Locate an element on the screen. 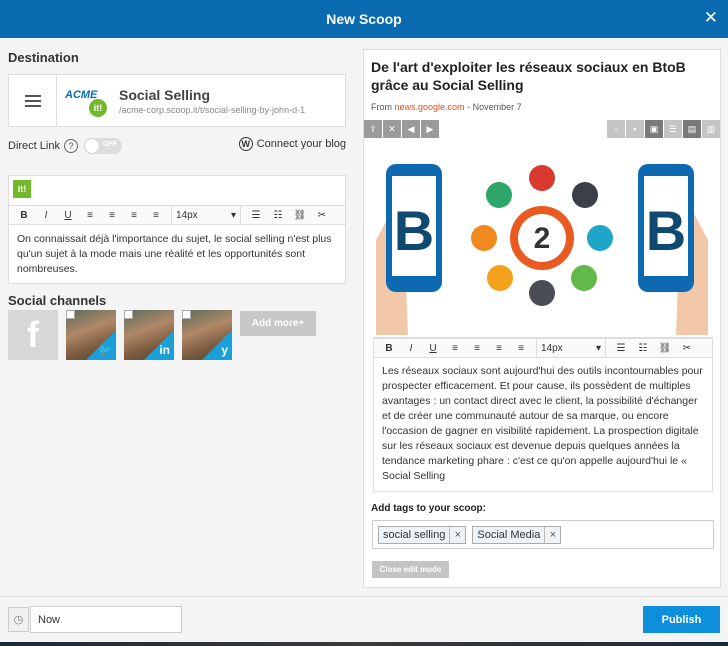 The image size is (728, 646). editor-toolbar: B I U ≡ ≡ ≡ ≡ 14px ▾ ☰ ☷ ⛓ ✂ is located at coordinates (543, 348).